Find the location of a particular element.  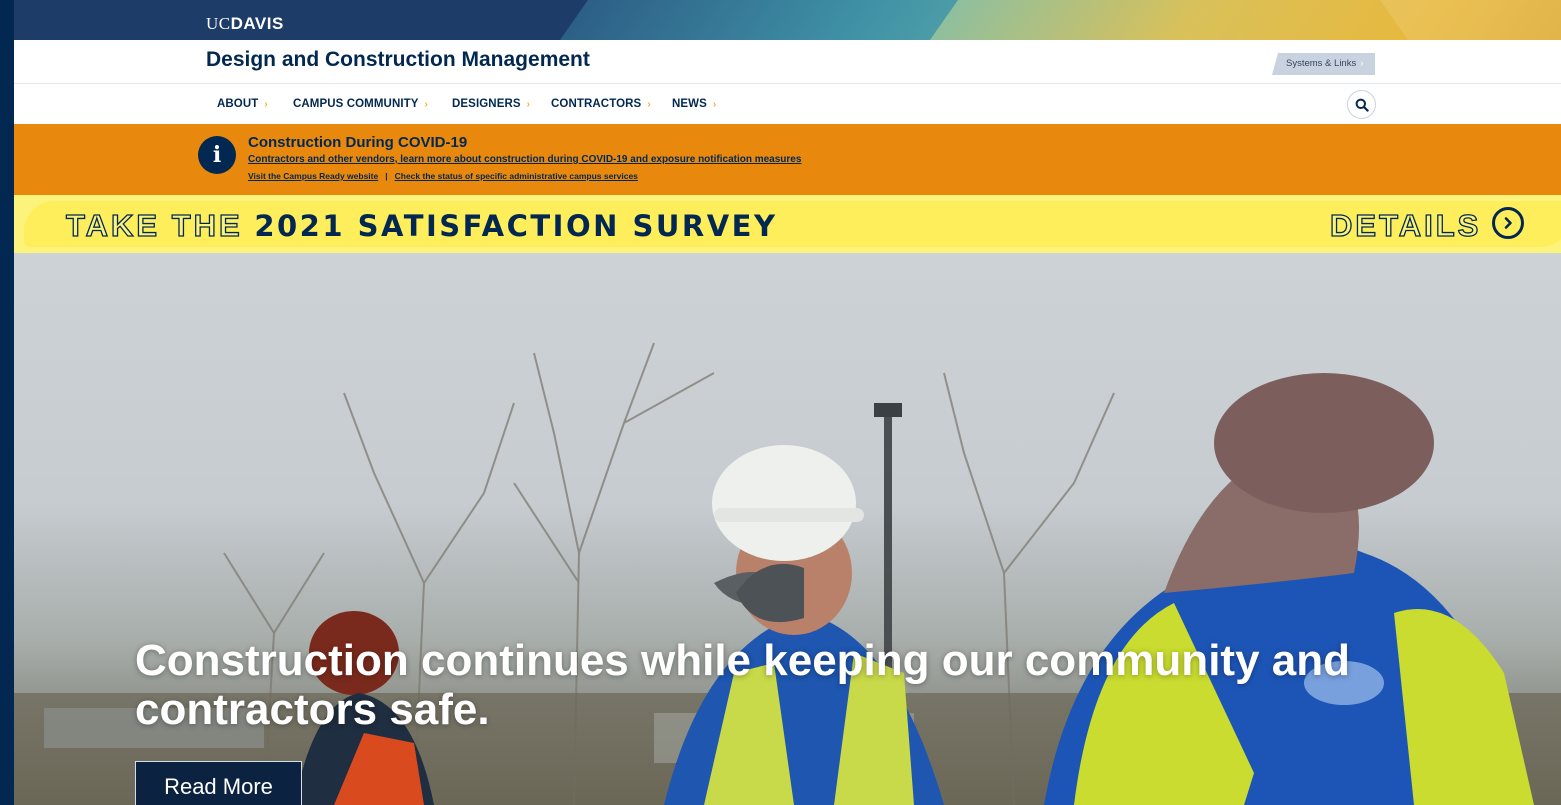

nav-item-news: NEWS › is located at coordinates (694, 104).